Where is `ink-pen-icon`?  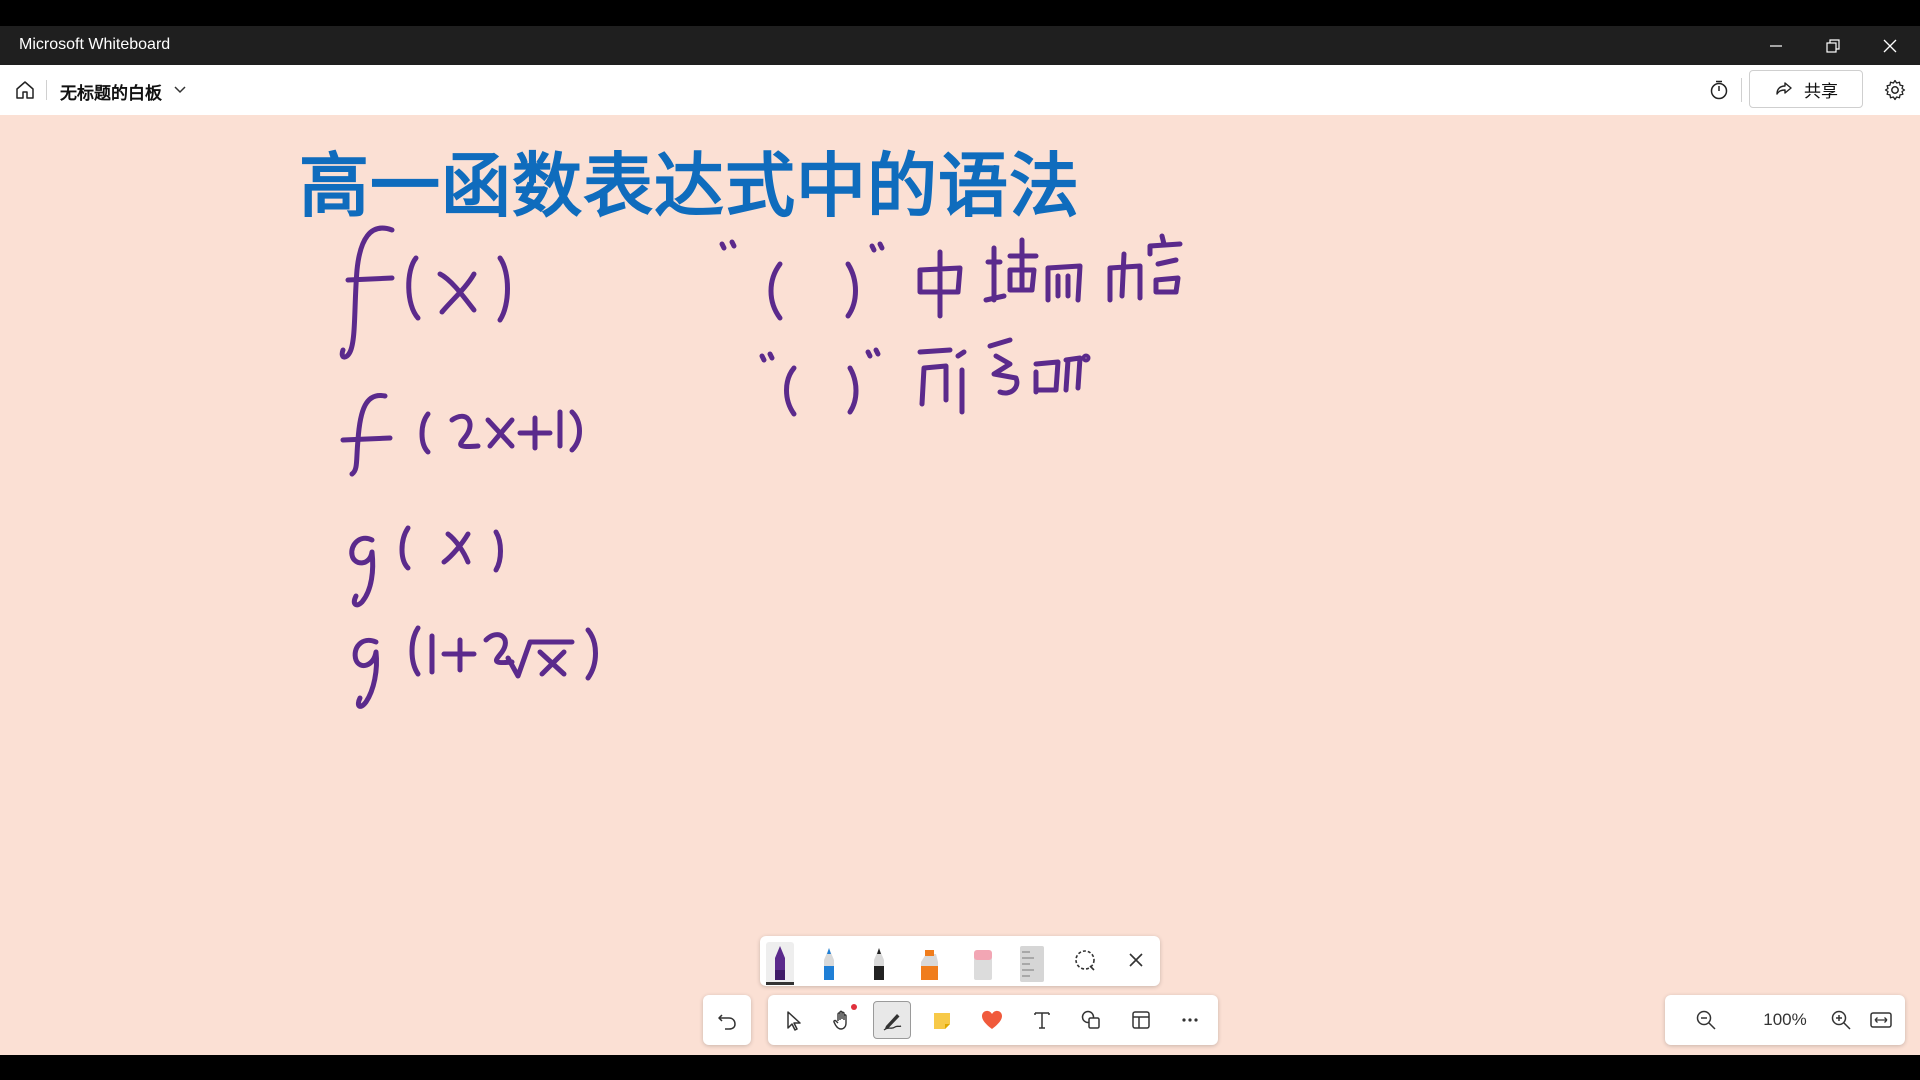
ink-pen-icon is located at coordinates (892, 1022).